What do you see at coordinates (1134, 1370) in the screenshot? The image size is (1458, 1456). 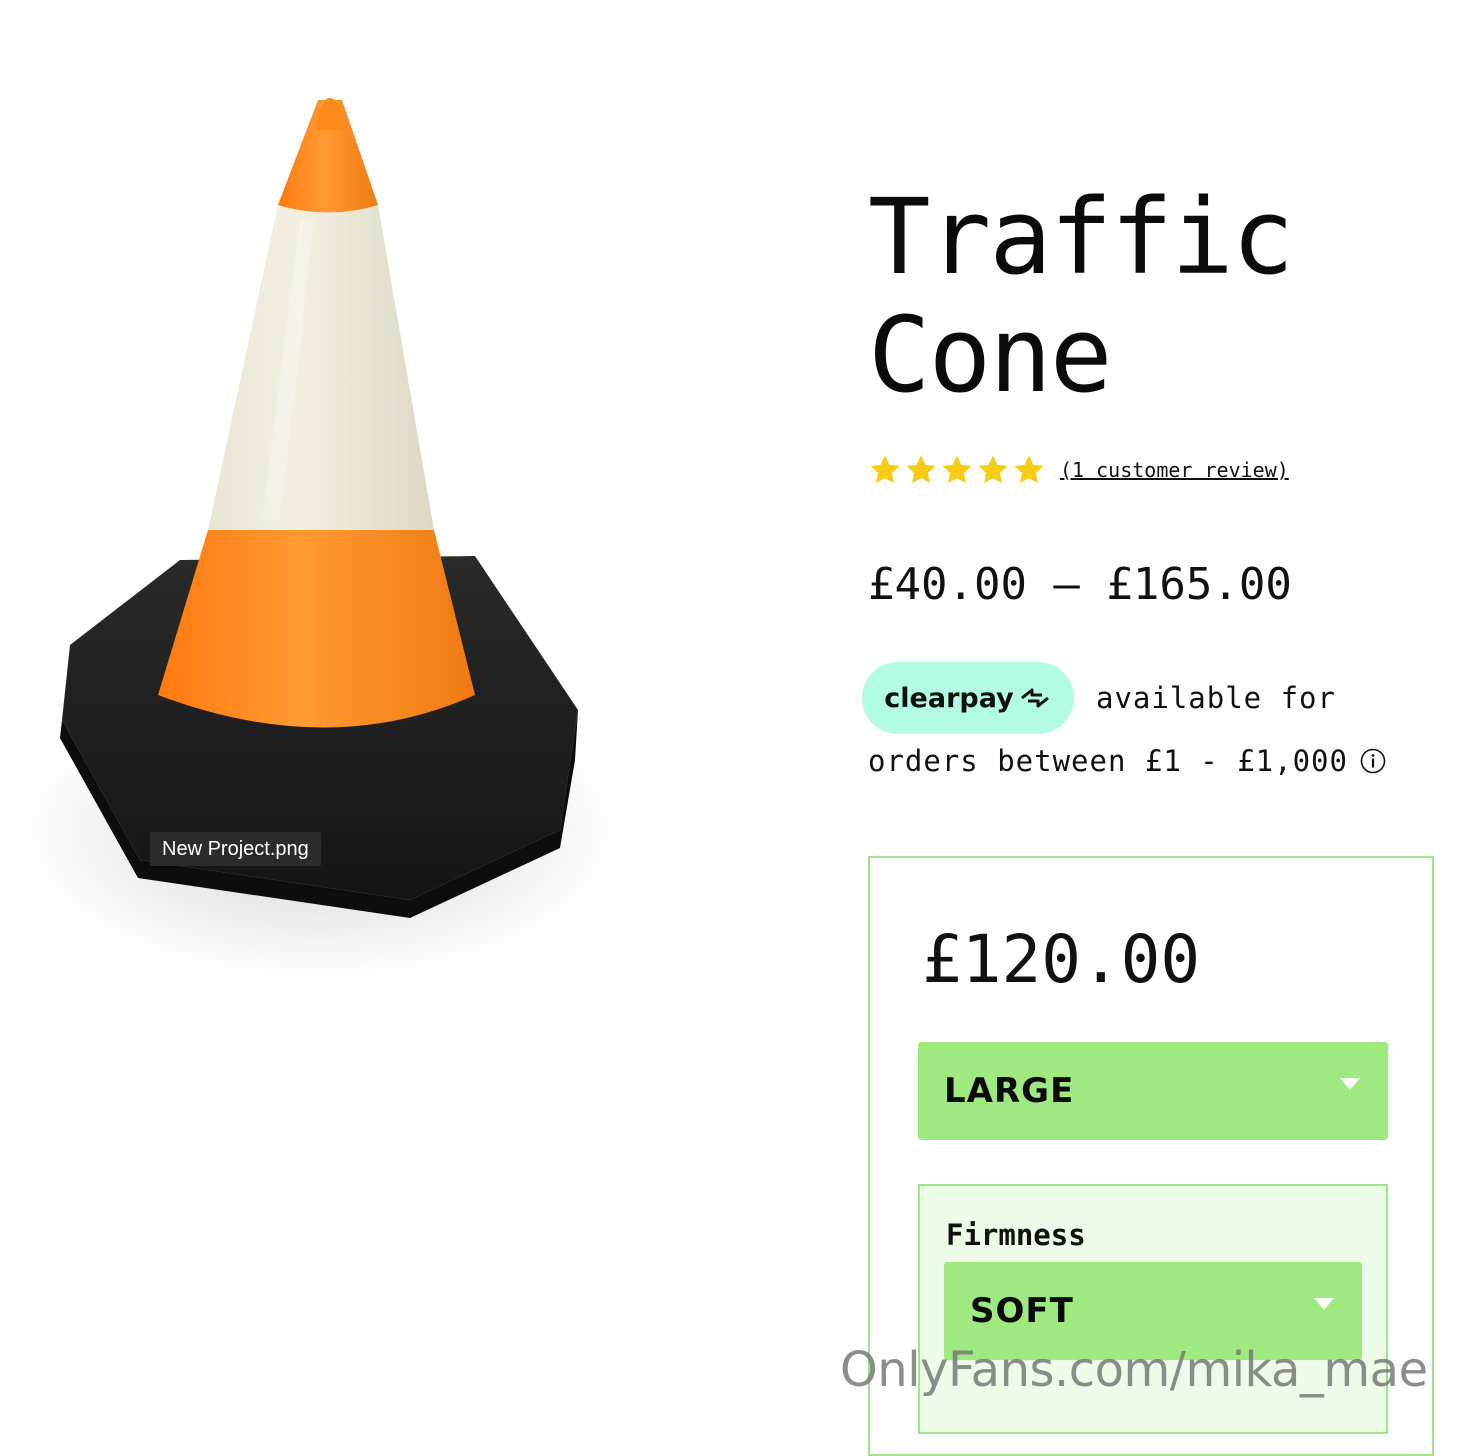 I see `watermark: OnlyFans.com/mika_mae` at bounding box center [1134, 1370].